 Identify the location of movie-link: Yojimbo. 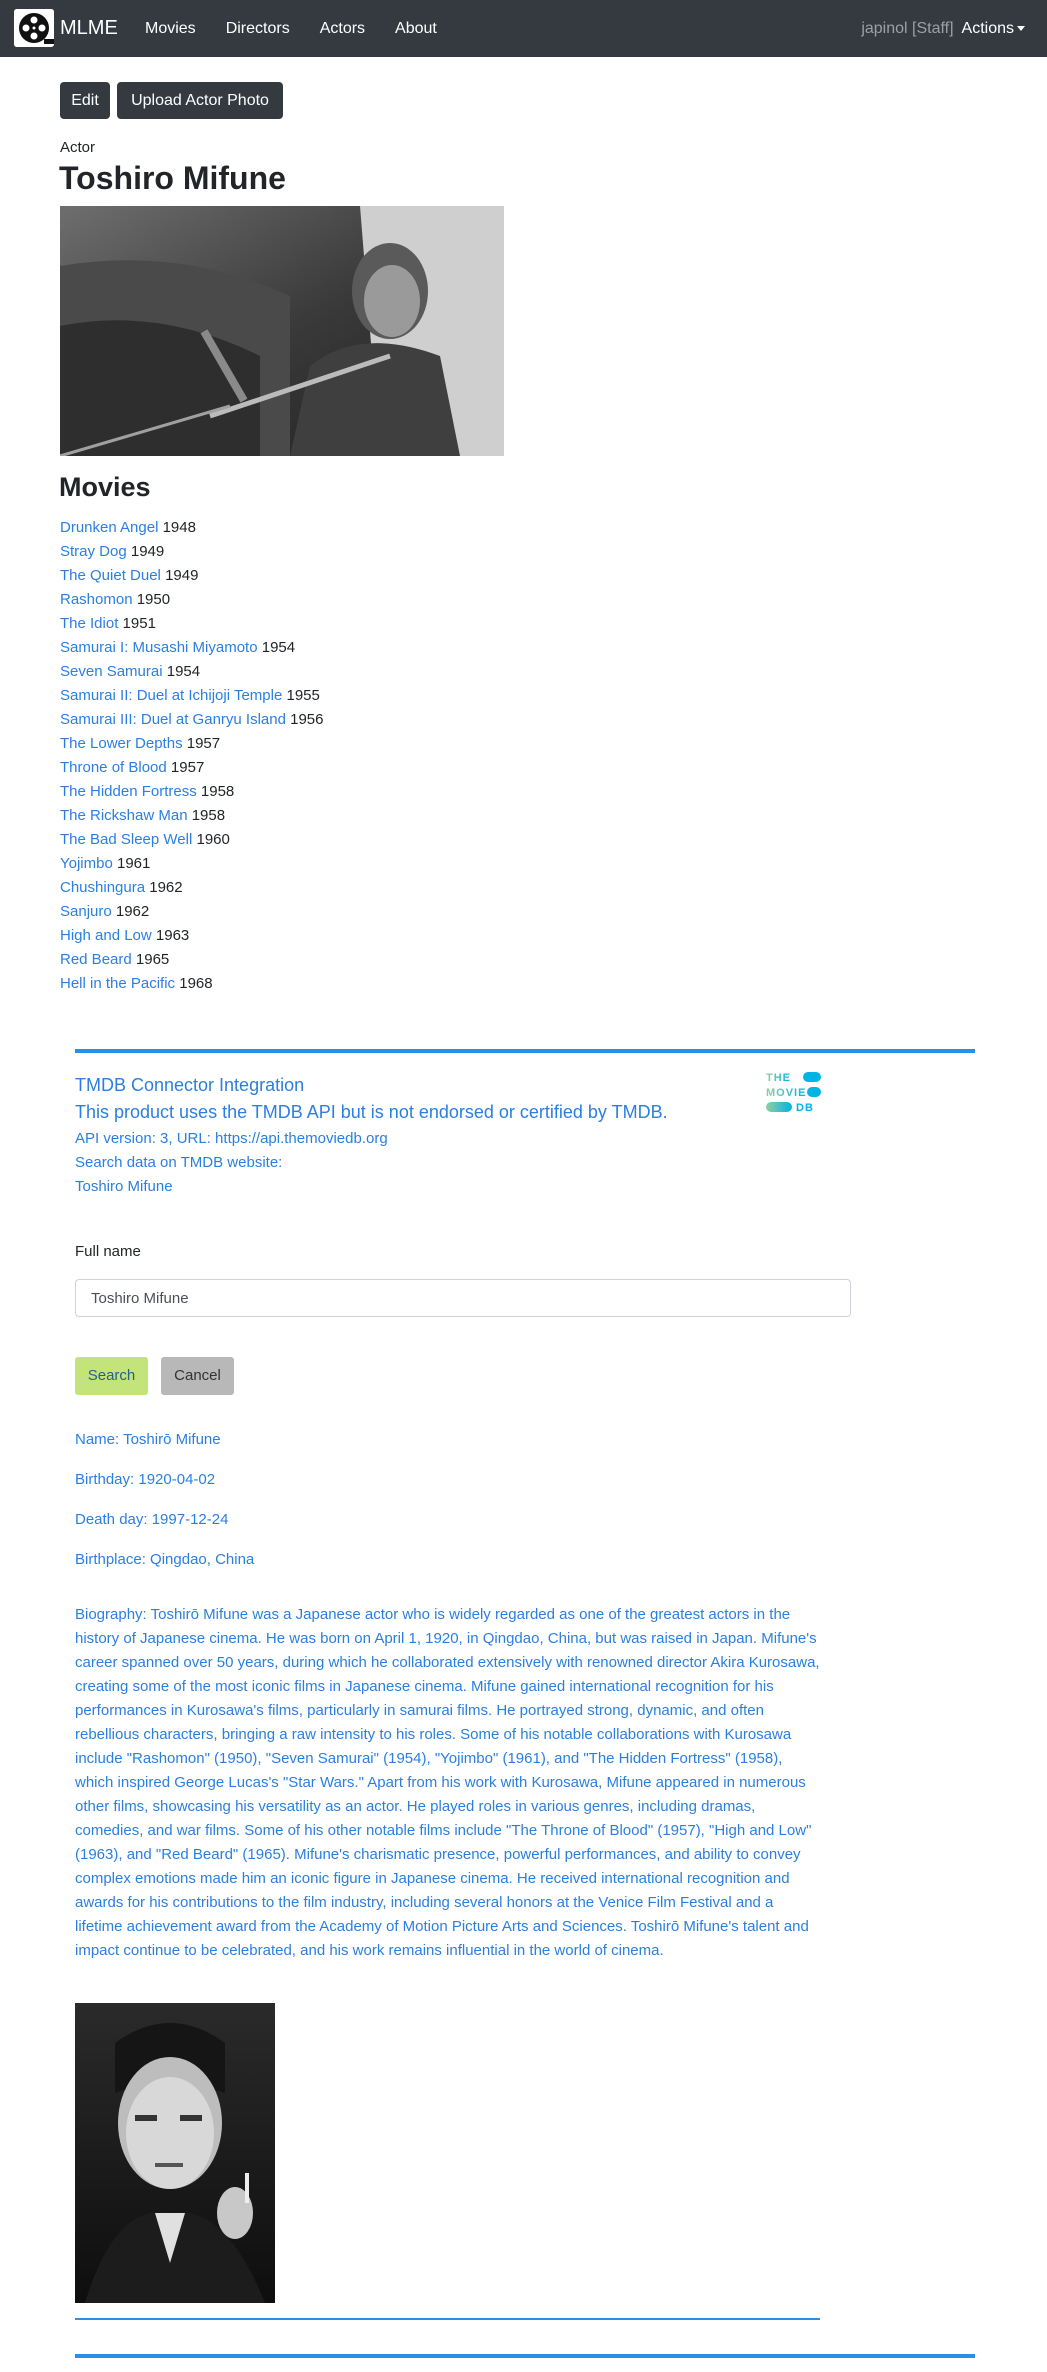
(86, 863).